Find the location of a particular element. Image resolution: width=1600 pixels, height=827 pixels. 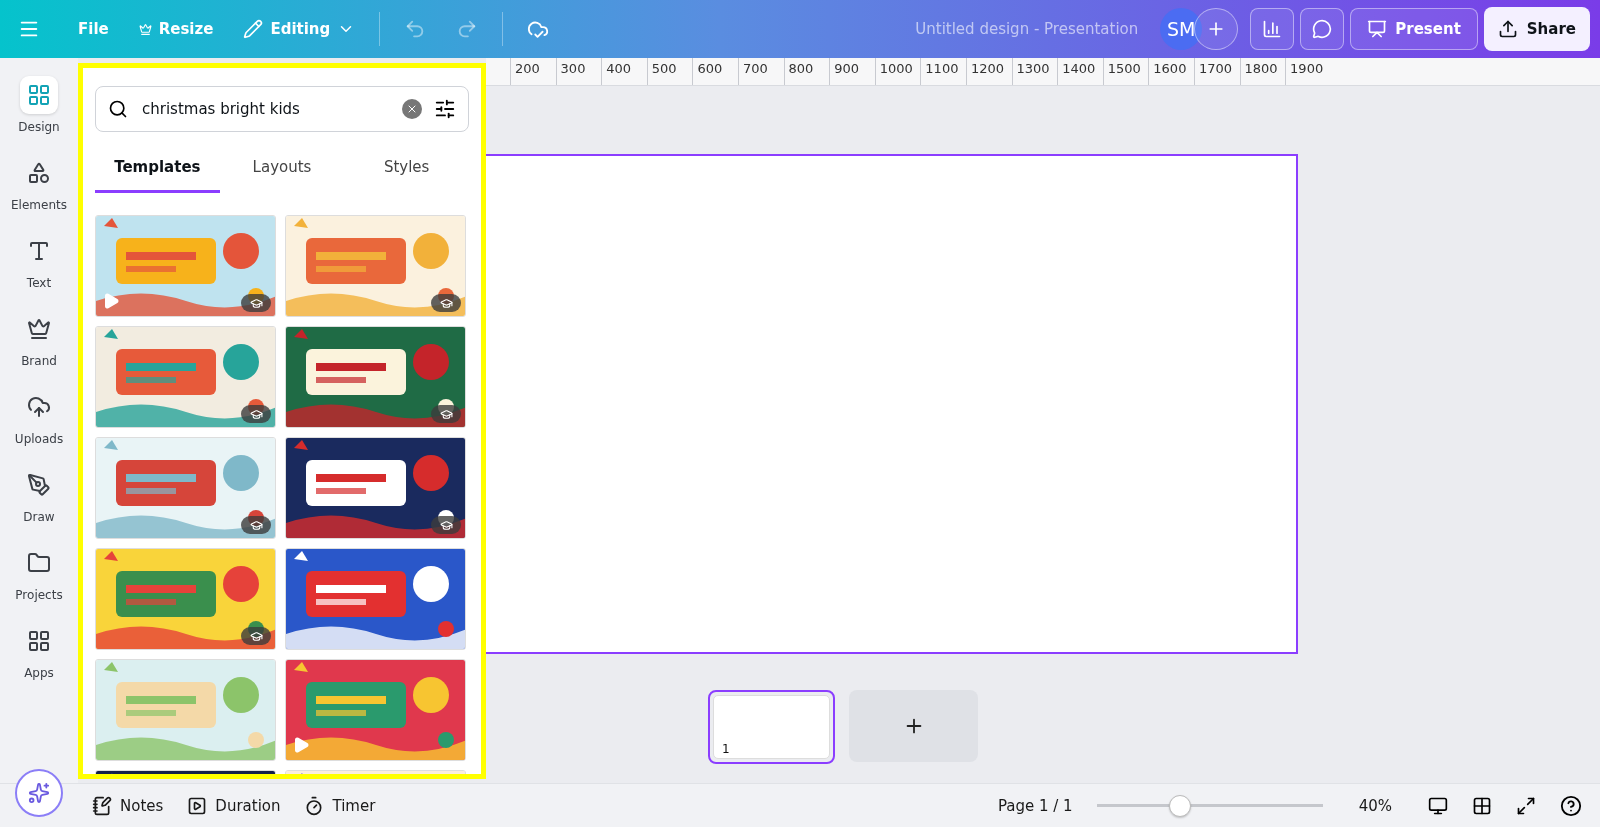

ruler-label: 900 is located at coordinates (852, 71).